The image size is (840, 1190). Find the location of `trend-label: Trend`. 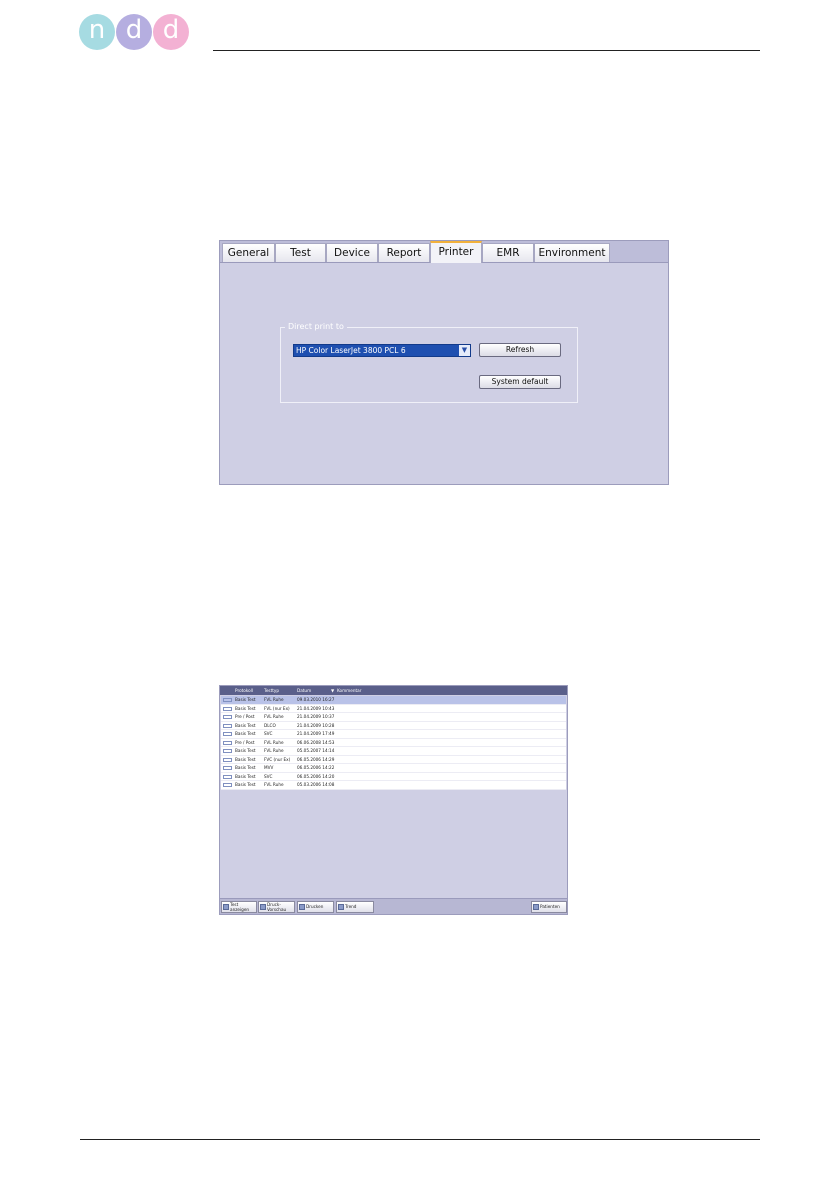

trend-label: Trend is located at coordinates (351, 906).